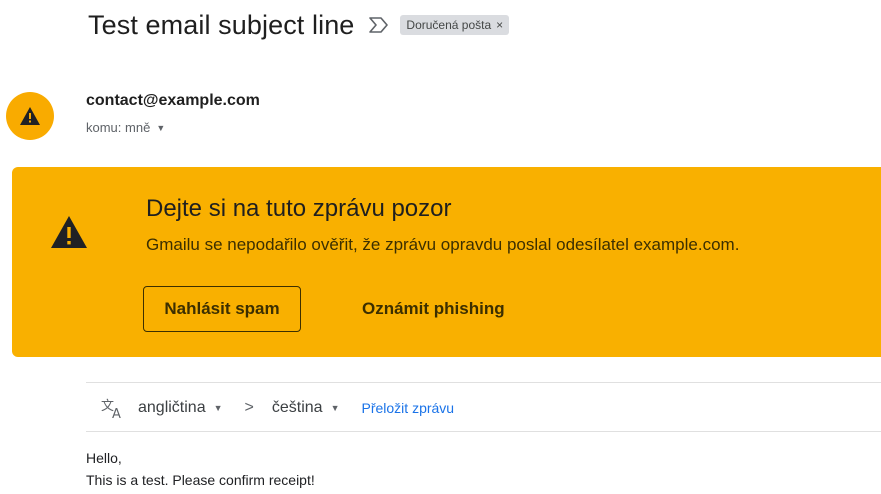 This screenshot has width=881, height=494. I want to click on target-language-label: čeština, so click(297, 407).